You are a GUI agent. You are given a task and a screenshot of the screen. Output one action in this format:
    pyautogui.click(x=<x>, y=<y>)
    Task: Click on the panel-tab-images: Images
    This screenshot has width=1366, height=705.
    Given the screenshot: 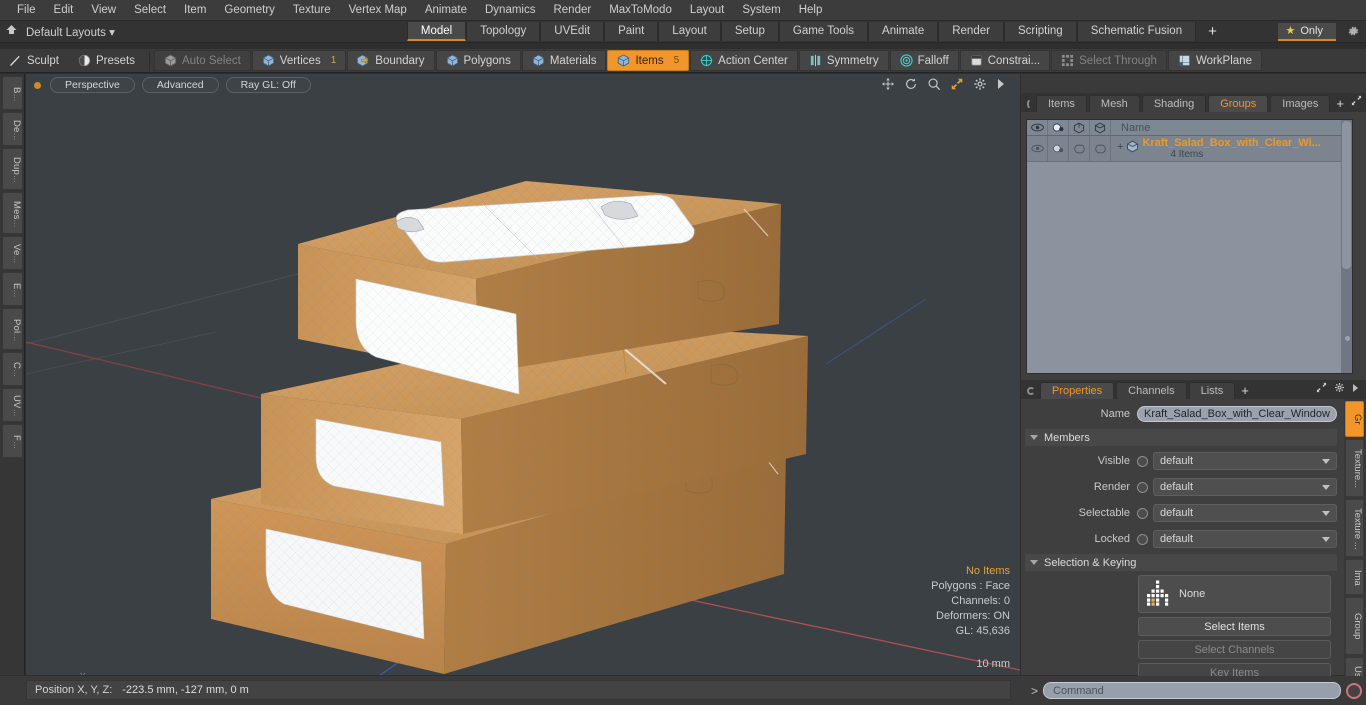 What is the action you would take?
    pyautogui.click(x=1300, y=103)
    